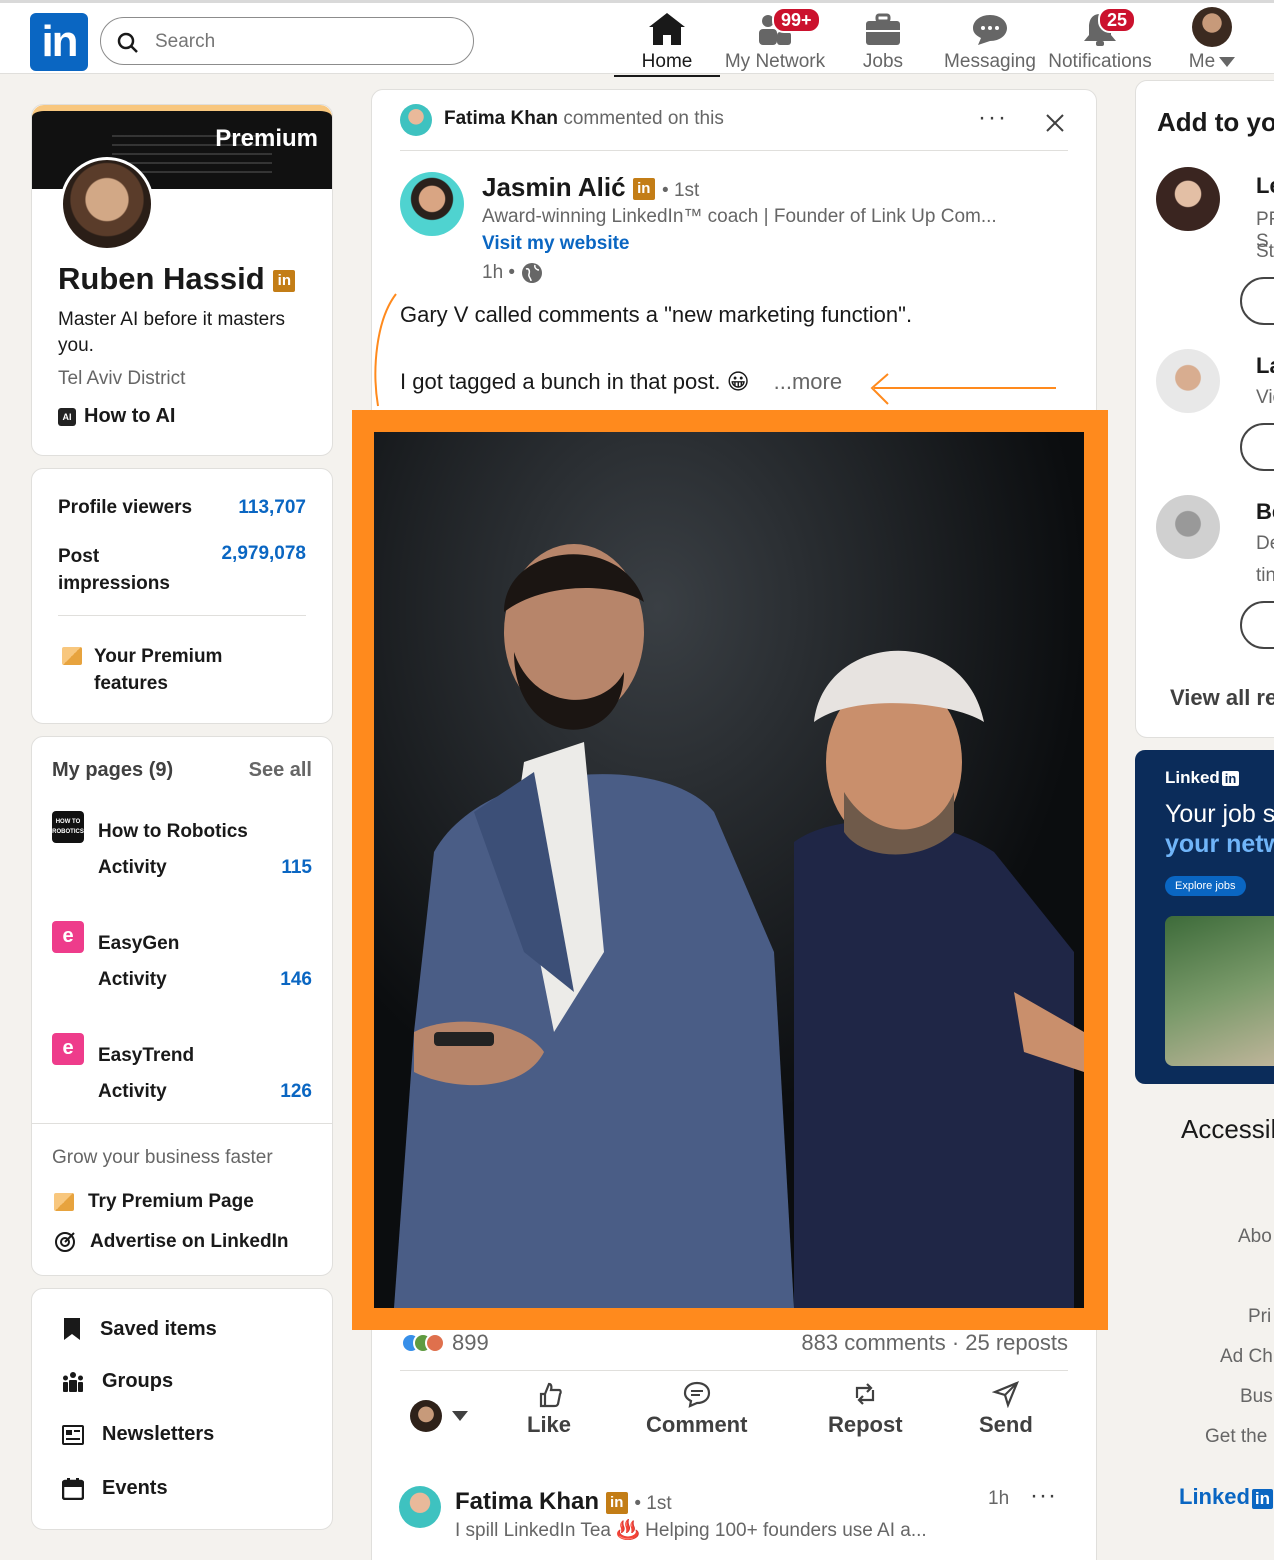 This screenshot has width=1274, height=1560. I want to click on add-to-feed-title: Add to you, so click(1215, 122).